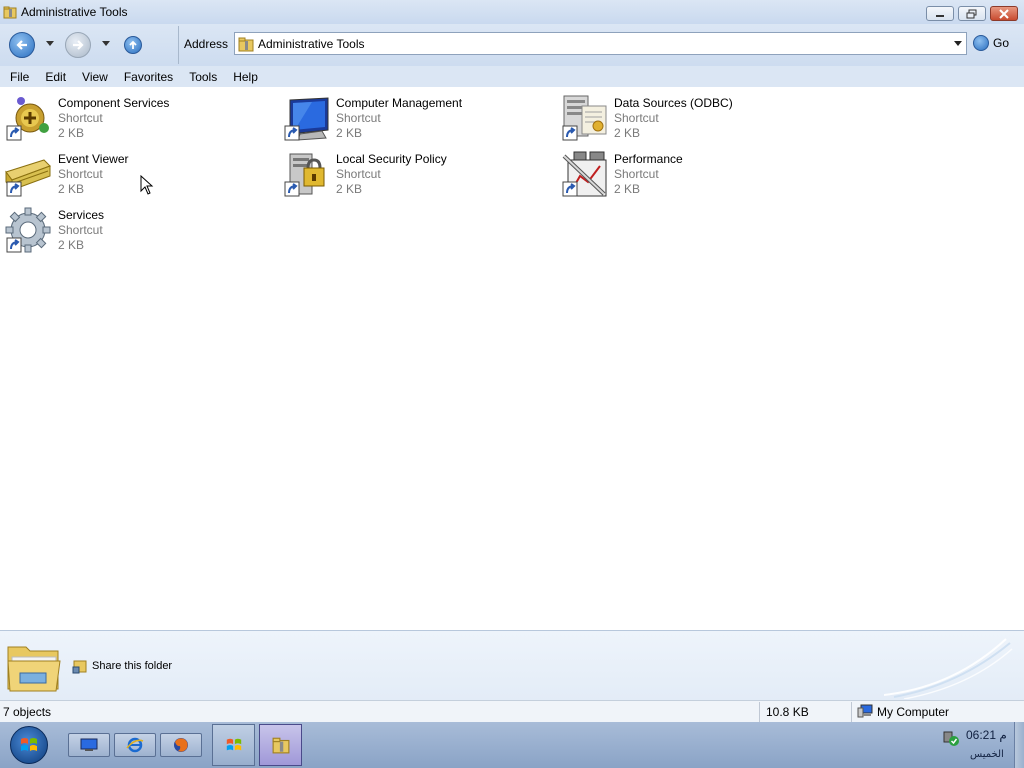 The width and height of the screenshot is (1024, 768). What do you see at coordinates (19, 77) in the screenshot?
I see `menu-file: File` at bounding box center [19, 77].